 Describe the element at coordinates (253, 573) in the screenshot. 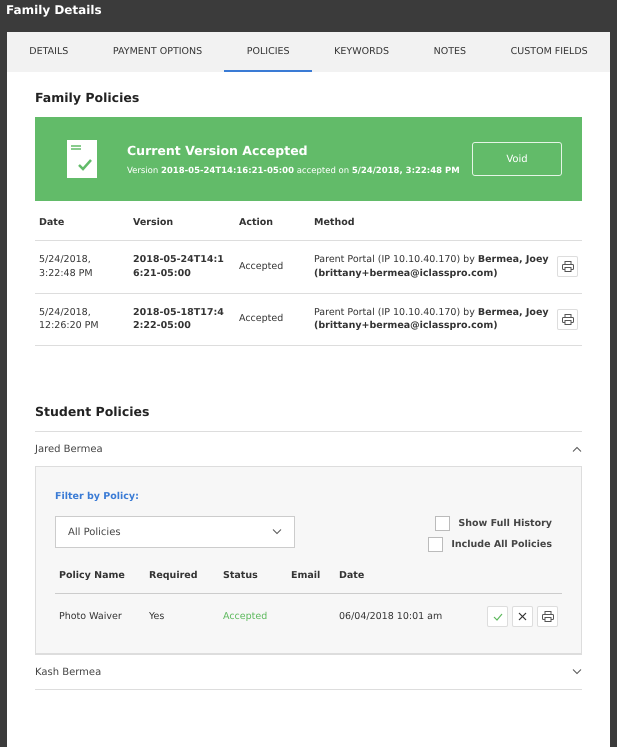

I see `column-header: Status` at that location.